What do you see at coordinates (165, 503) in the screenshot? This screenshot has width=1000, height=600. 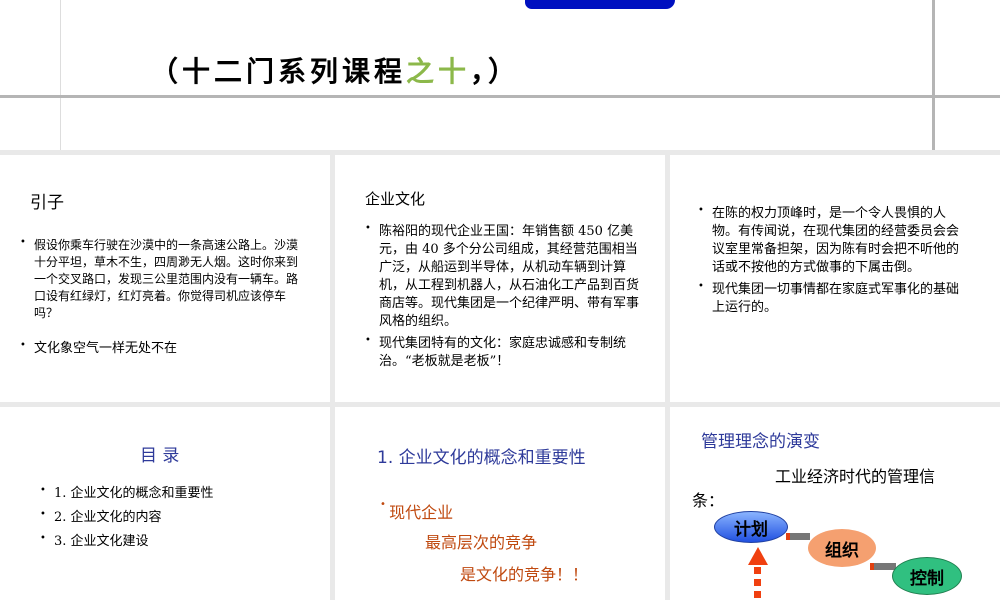 I see `slide-thumbnail-contents: 目 录 1. 企业文化的概念和重要性 2. 企业文化的内容 3. 企业文化建设` at bounding box center [165, 503].